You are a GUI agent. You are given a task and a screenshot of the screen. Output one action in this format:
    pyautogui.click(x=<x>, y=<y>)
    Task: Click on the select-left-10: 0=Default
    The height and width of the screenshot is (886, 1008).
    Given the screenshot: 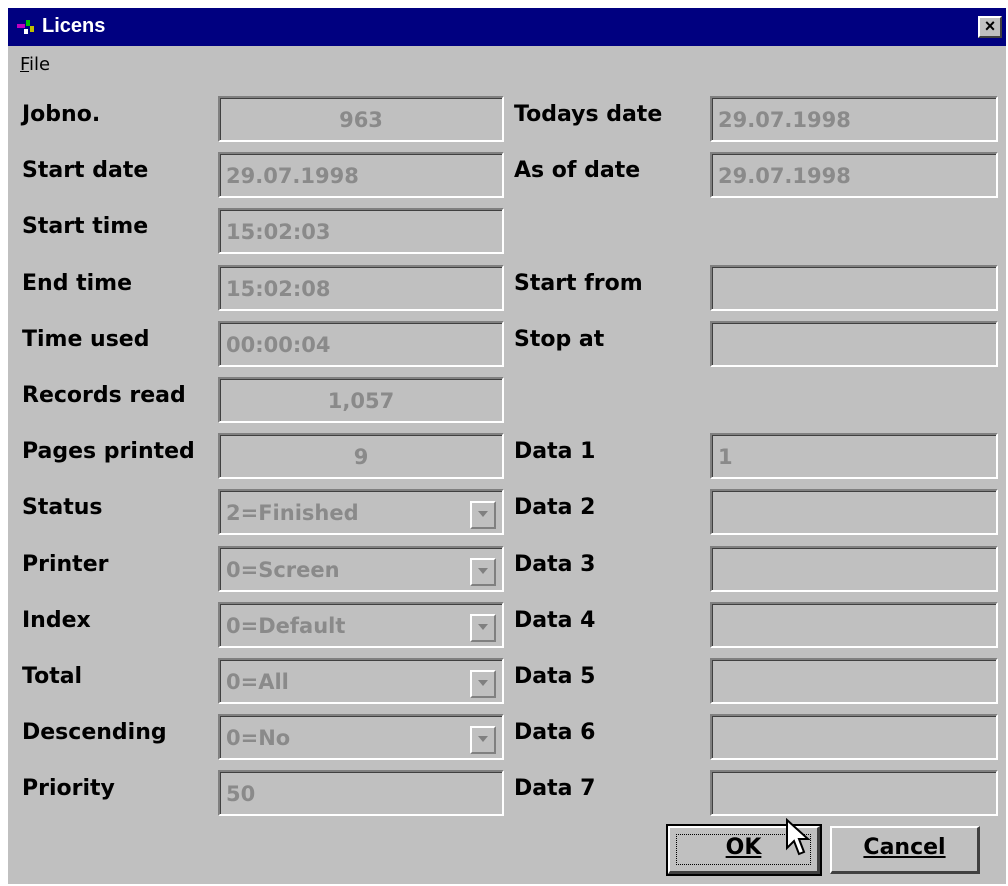 What is the action you would take?
    pyautogui.click(x=361, y=625)
    